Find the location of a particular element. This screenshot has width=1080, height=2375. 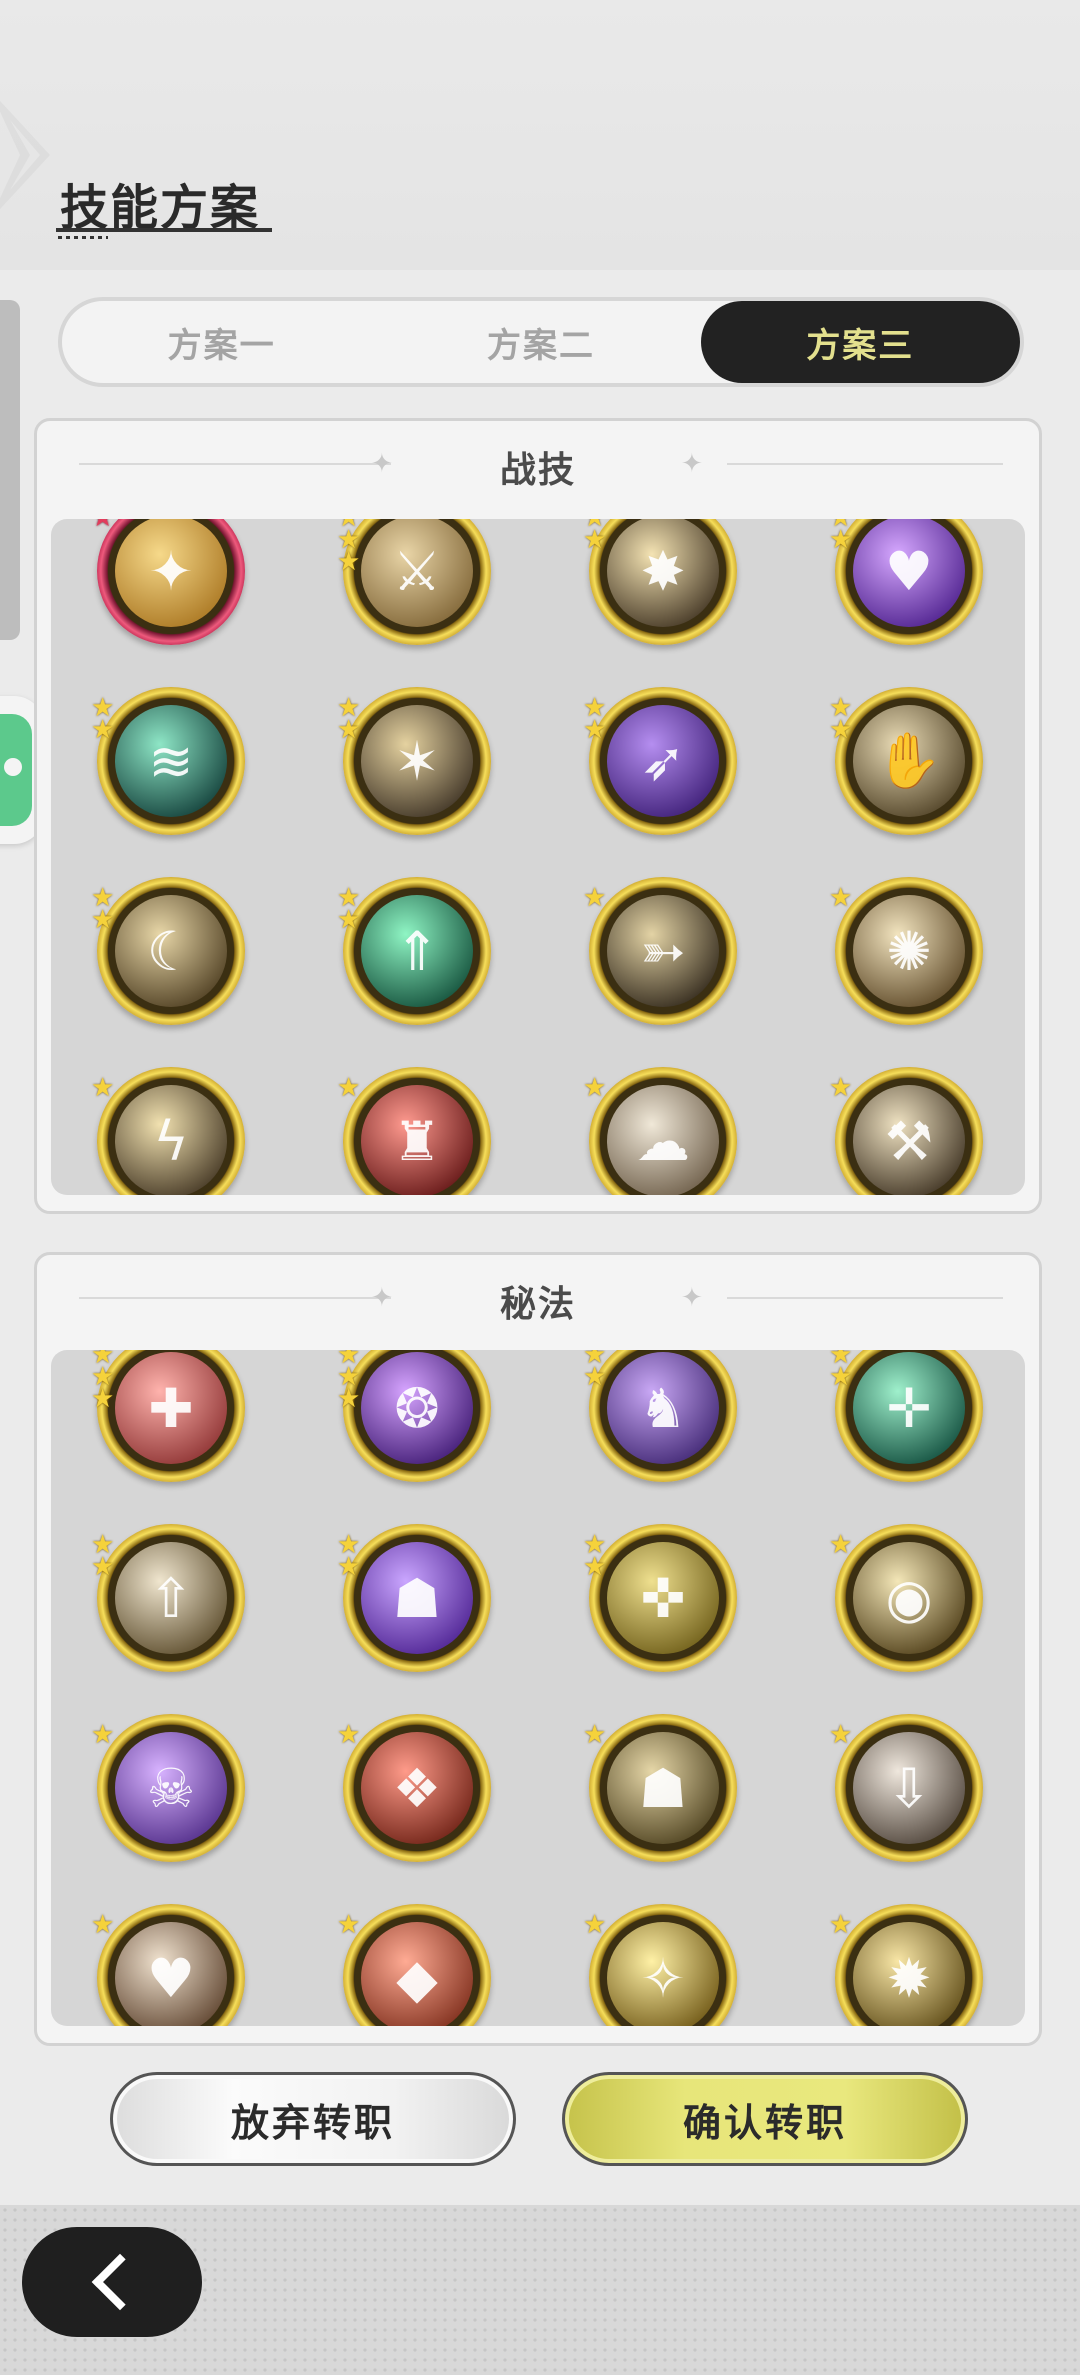

lightning-slash-icon: ϟ is located at coordinates (171, 1140).